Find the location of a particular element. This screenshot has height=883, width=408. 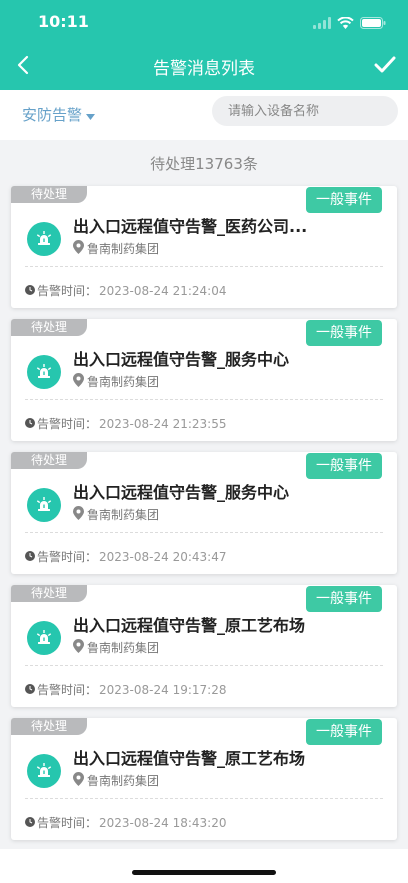

alarm-time-row: 告警时间： 2023-08-24 21:23:55 is located at coordinates (125, 423).